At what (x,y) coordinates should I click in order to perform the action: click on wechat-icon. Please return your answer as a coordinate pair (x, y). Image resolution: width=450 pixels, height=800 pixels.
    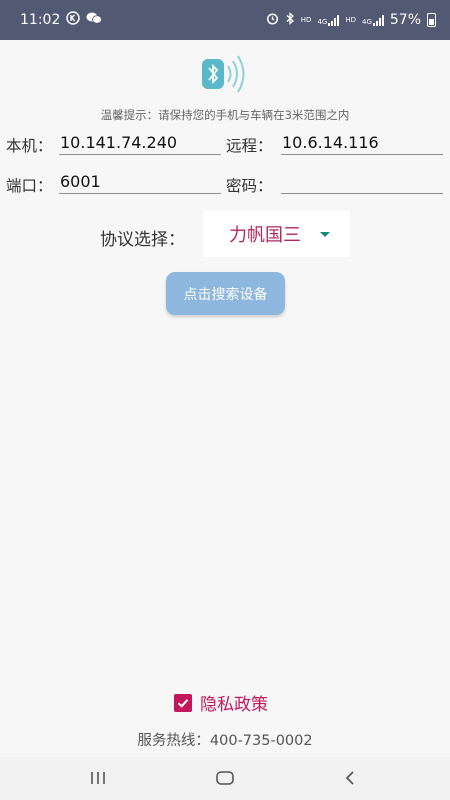
    Looking at the image, I should click on (94, 20).